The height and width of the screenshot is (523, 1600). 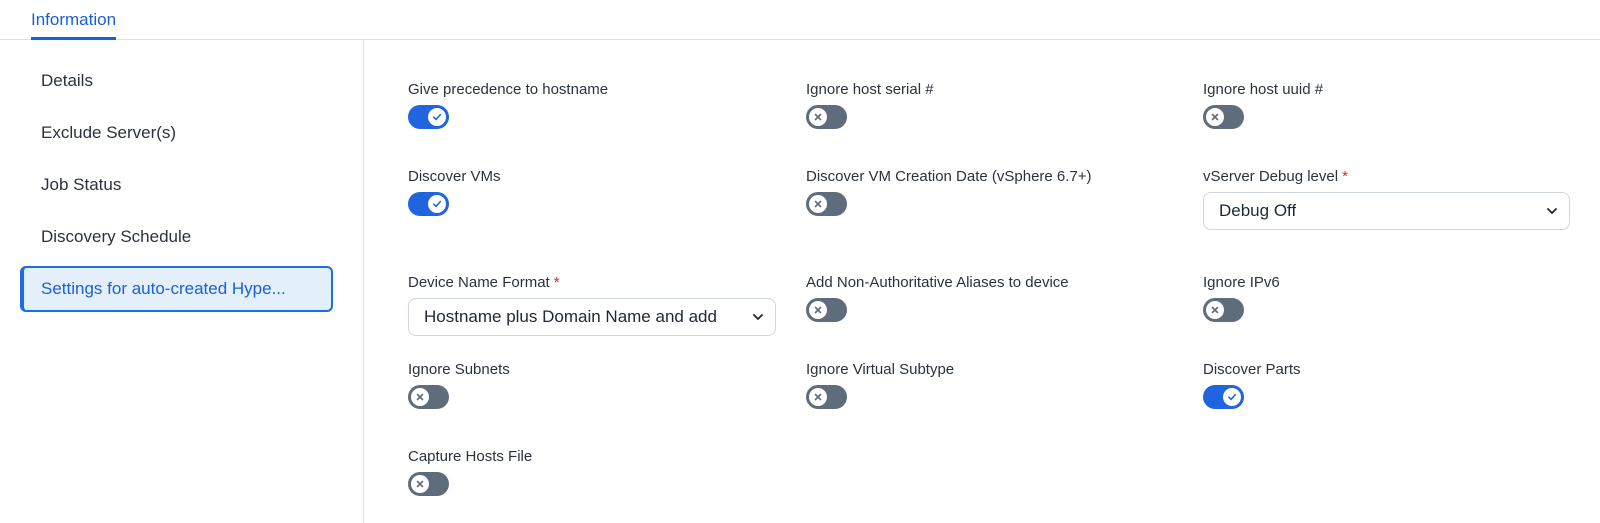 I want to click on field-label: Discover Parts, so click(x=1252, y=369).